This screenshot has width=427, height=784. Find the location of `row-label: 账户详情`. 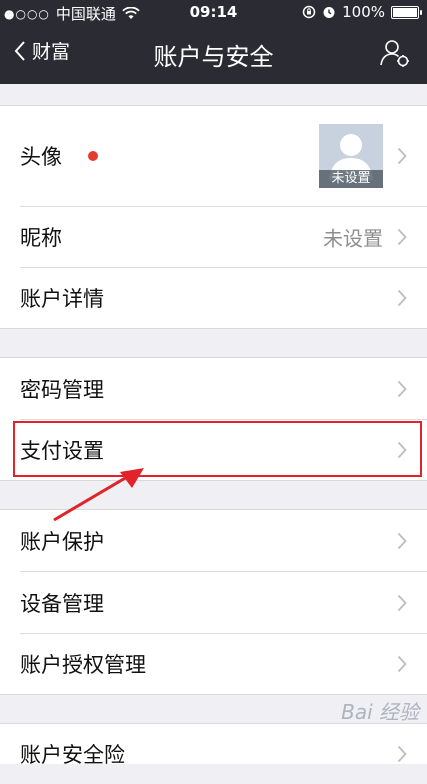

row-label: 账户详情 is located at coordinates (62, 299).